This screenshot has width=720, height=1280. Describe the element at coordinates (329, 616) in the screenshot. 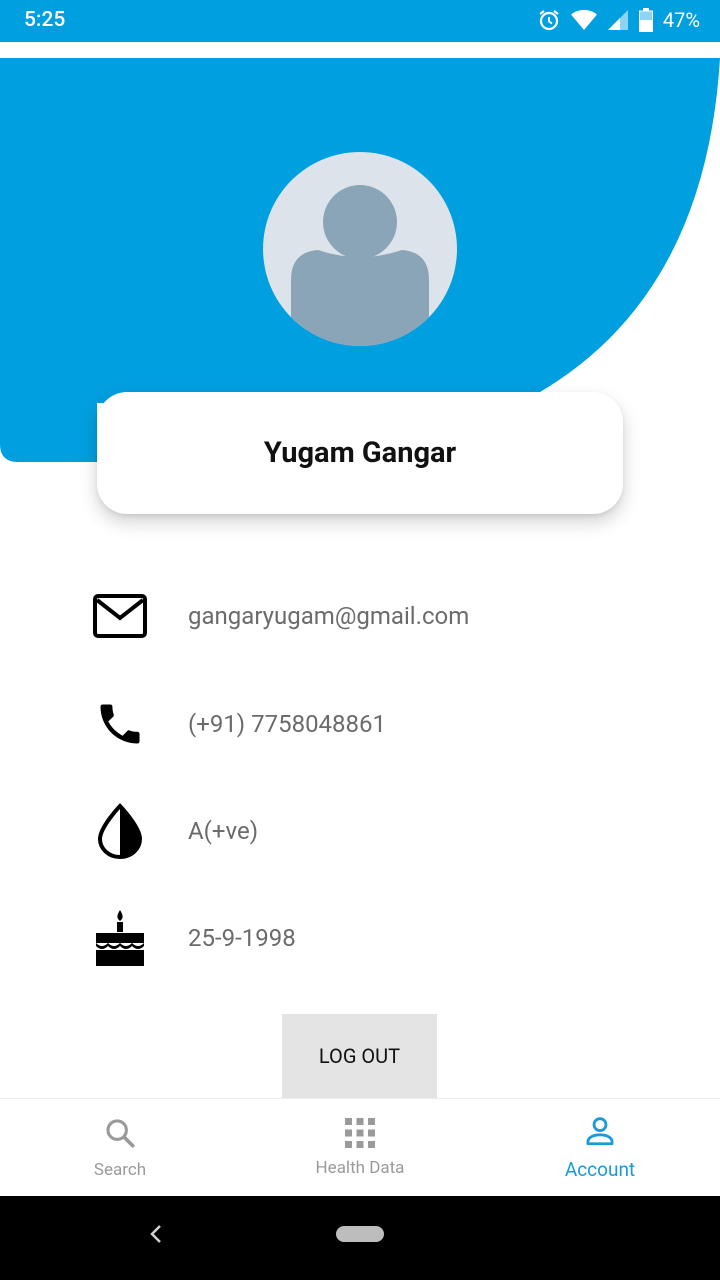

I see `email-value: gangaryugam@gmail.com` at that location.